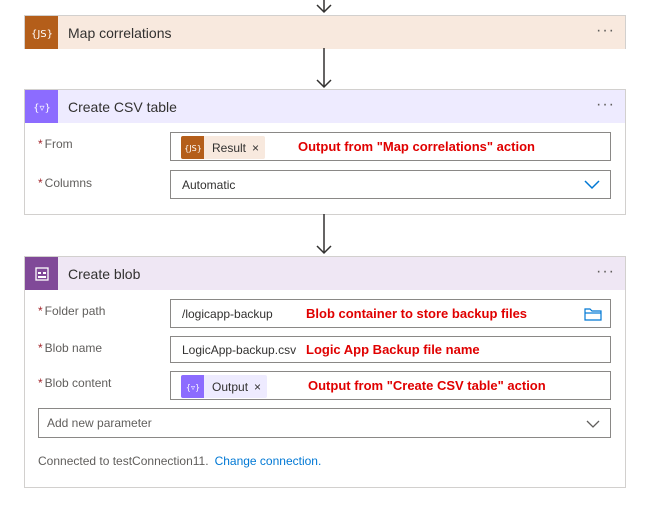 The width and height of the screenshot is (648, 515). What do you see at coordinates (427, 385) in the screenshot?
I see `annotation-blob-content: Output from "Create CSV table" action` at bounding box center [427, 385].